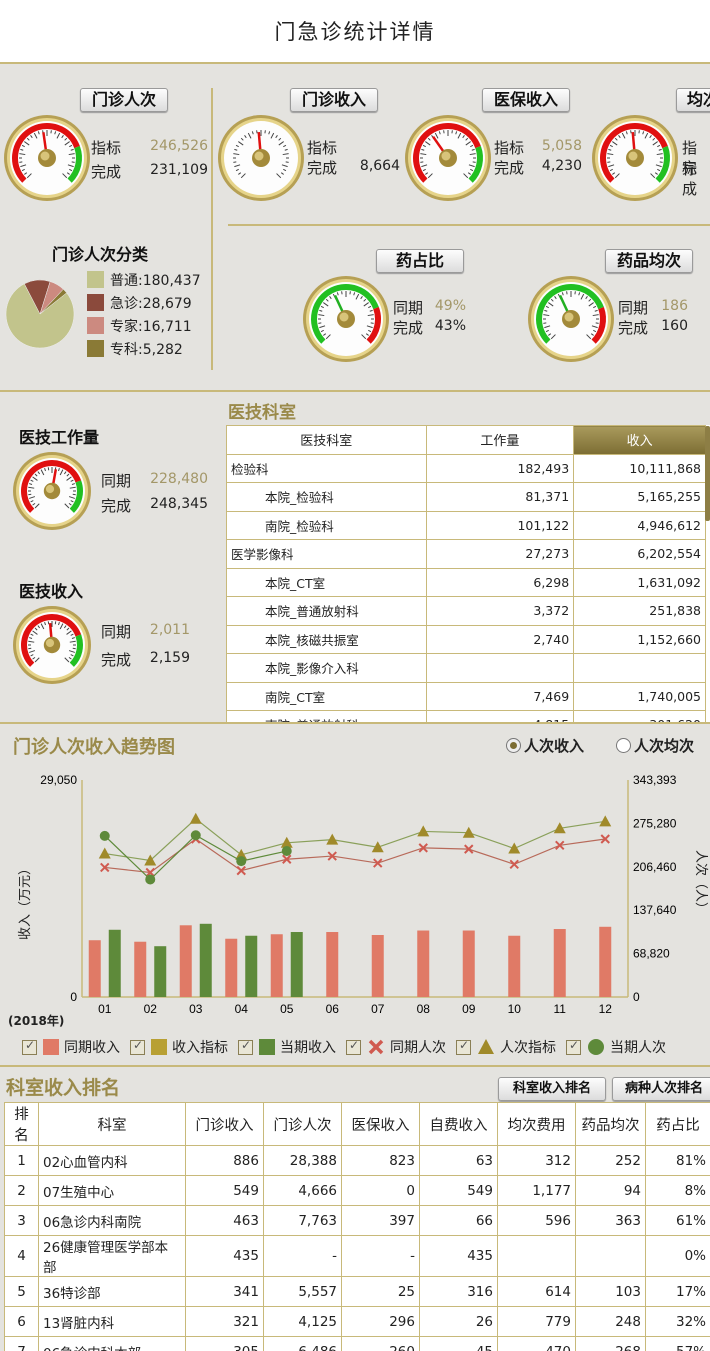 The height and width of the screenshot is (1351, 710). I want to click on table-cell: 5,165,255, so click(639, 497).